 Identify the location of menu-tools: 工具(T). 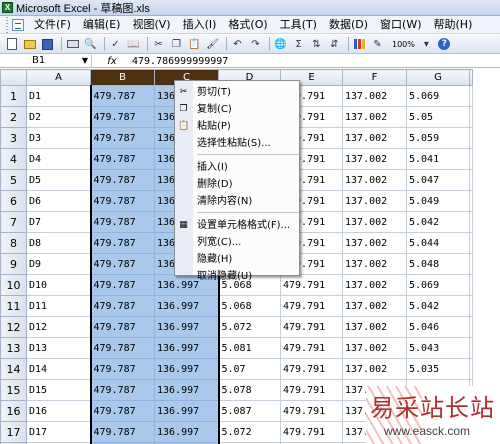
(298, 25).